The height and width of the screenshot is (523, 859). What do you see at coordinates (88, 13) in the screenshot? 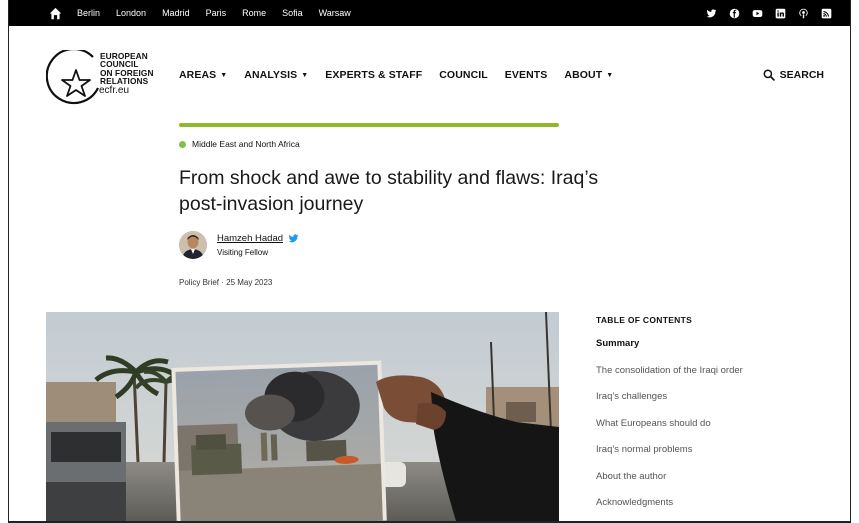
I see `city-link-berlin: Berlin` at bounding box center [88, 13].